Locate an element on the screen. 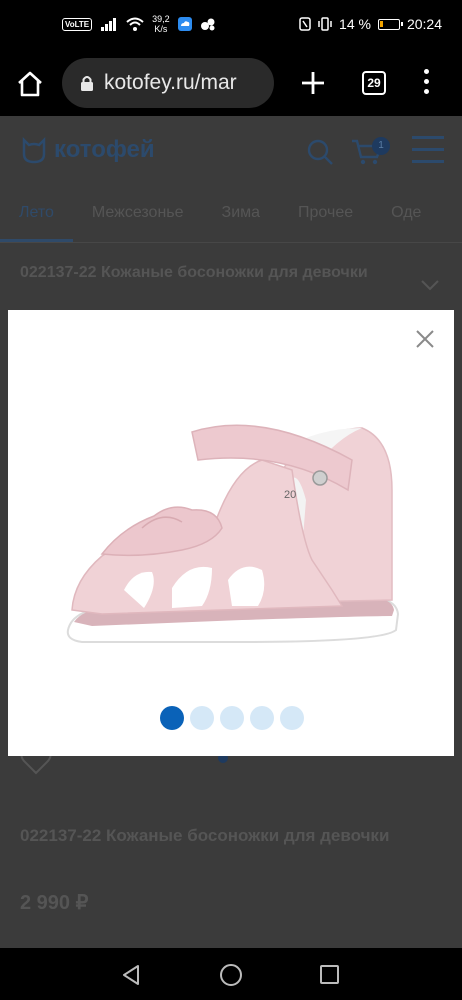  lock-icon is located at coordinates (87, 83).